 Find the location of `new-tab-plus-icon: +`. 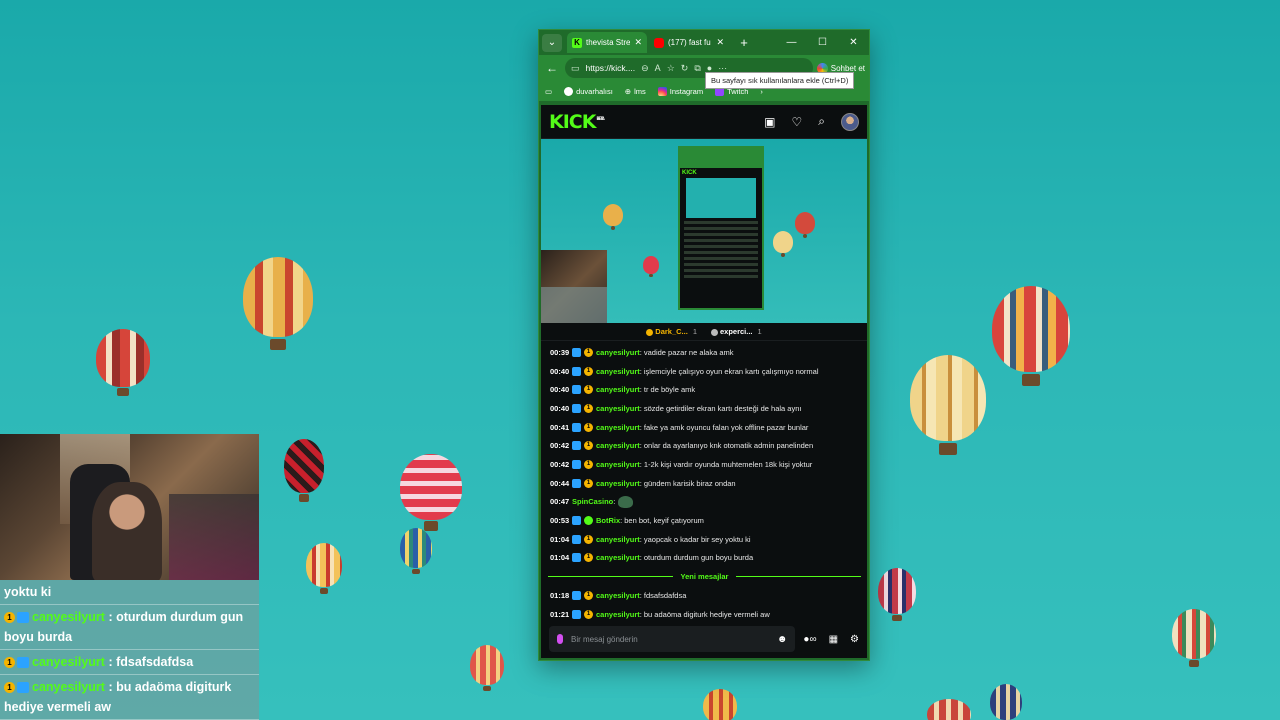

new-tab-plus-icon: + is located at coordinates (744, 42).